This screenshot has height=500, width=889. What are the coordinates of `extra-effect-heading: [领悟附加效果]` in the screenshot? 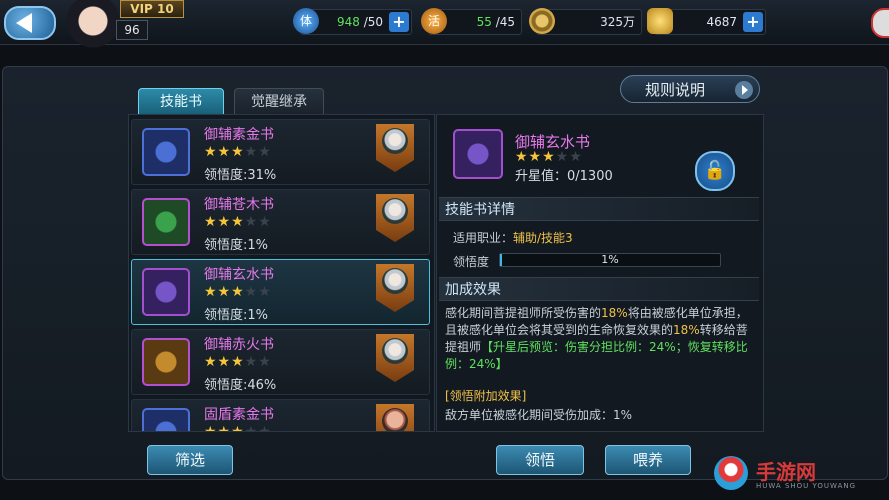 It's located at (486, 396).